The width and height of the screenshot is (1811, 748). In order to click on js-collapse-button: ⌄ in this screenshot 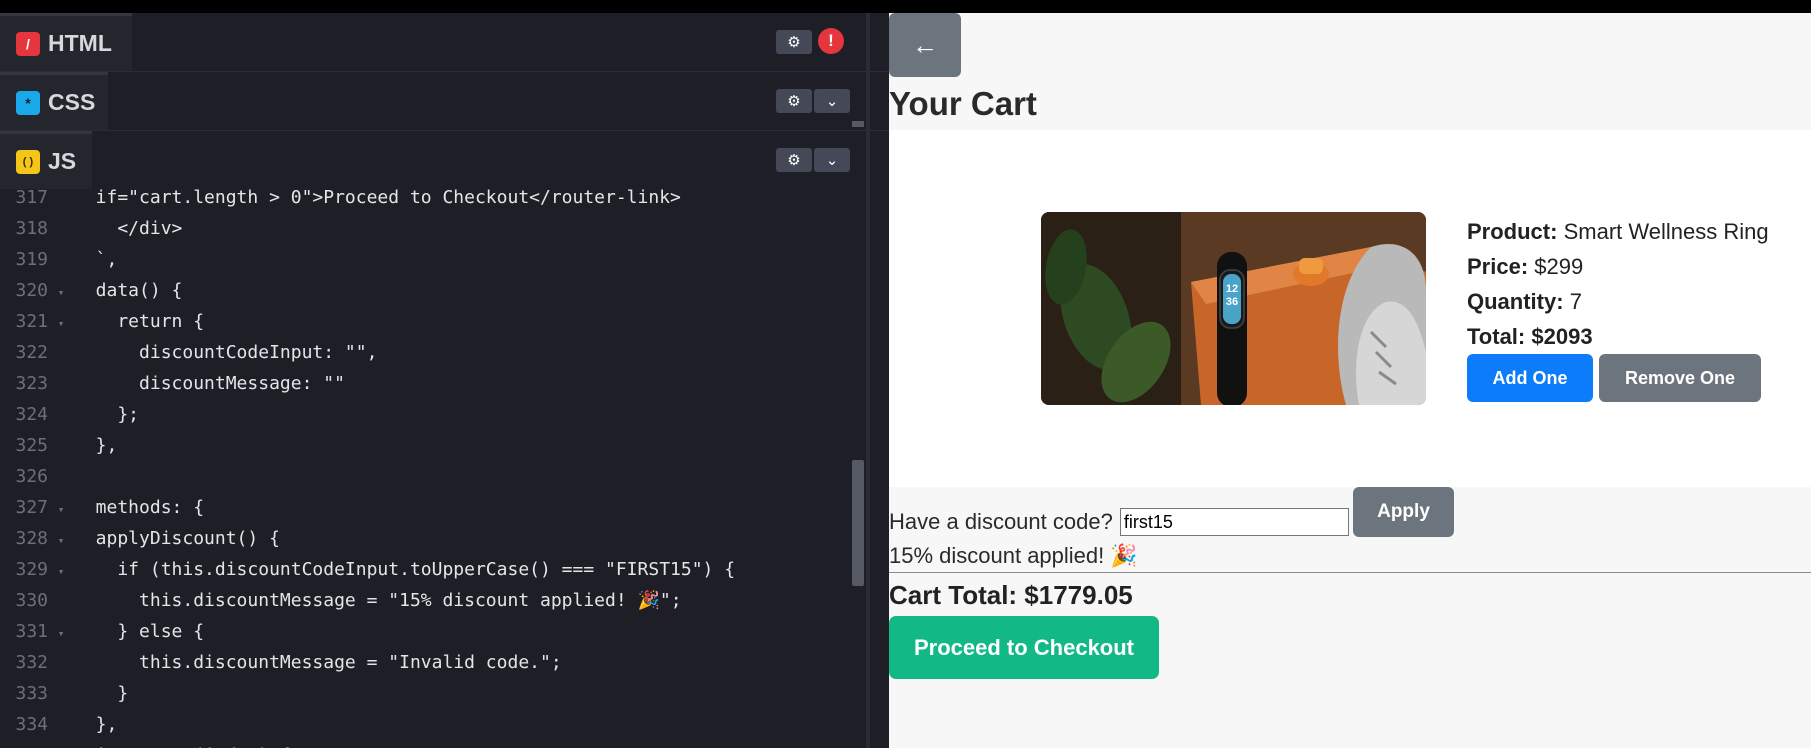, I will do `click(832, 160)`.